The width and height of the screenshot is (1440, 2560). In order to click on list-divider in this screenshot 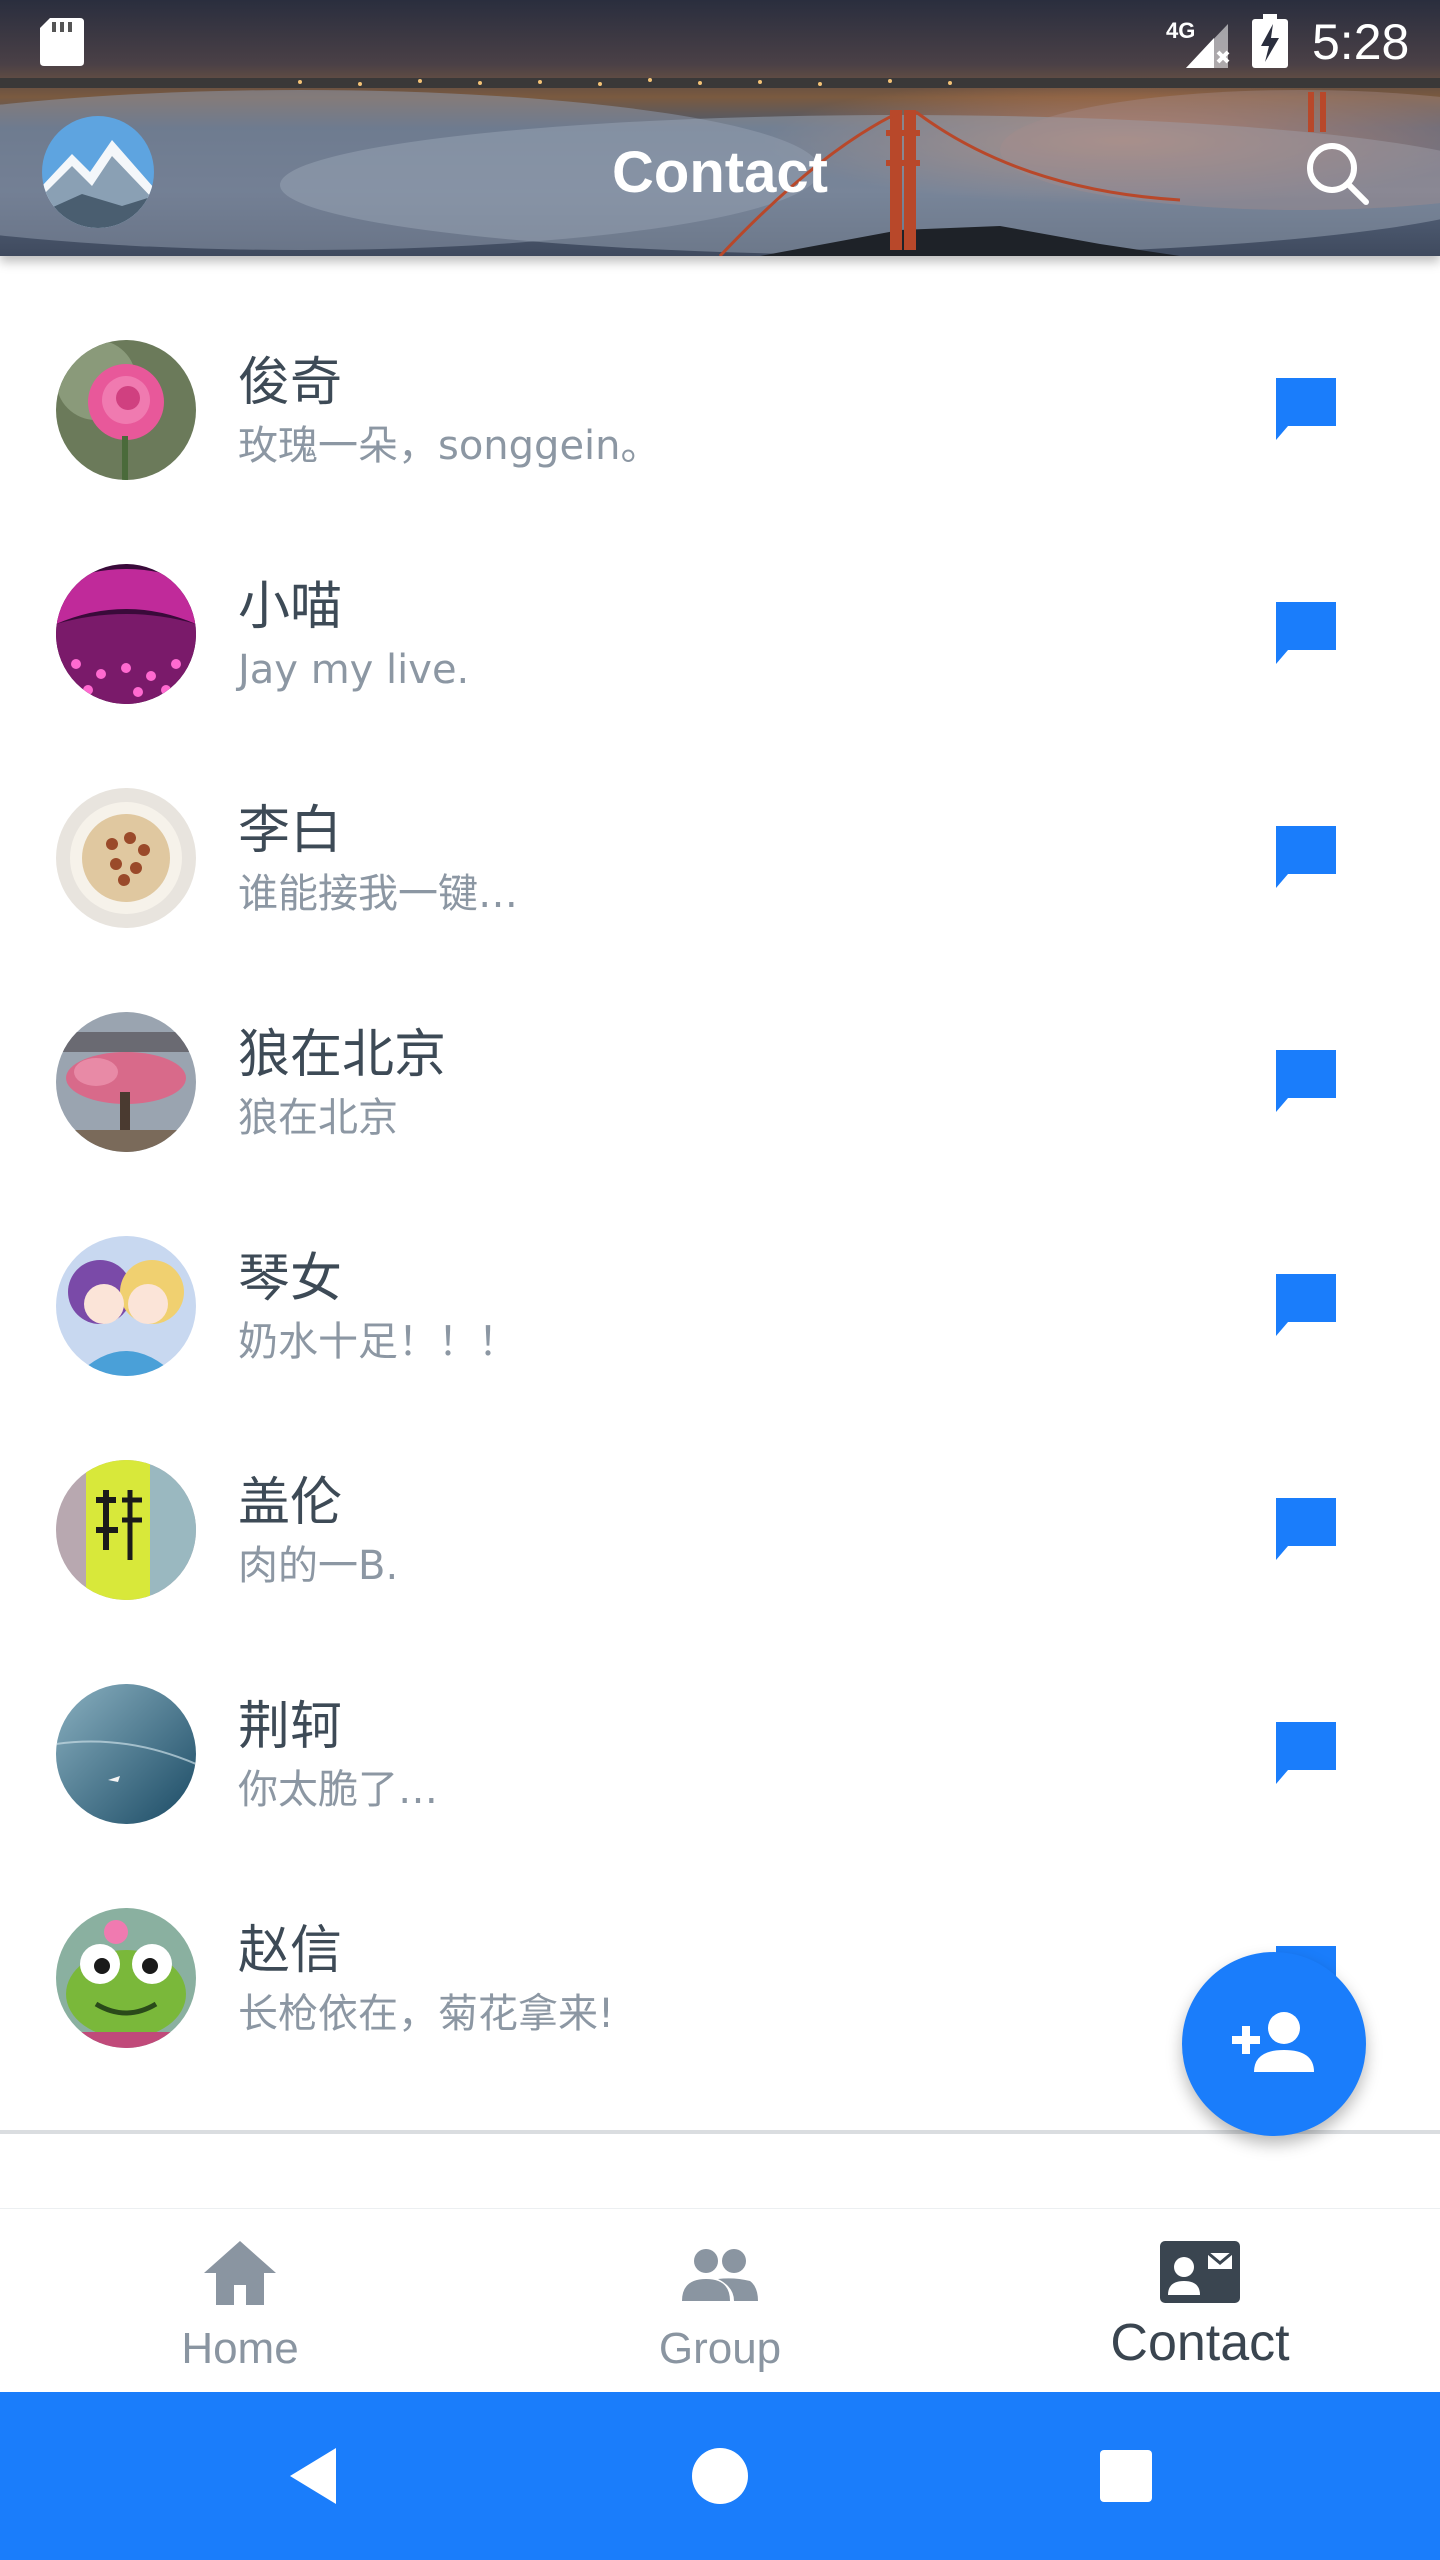, I will do `click(720, 2132)`.